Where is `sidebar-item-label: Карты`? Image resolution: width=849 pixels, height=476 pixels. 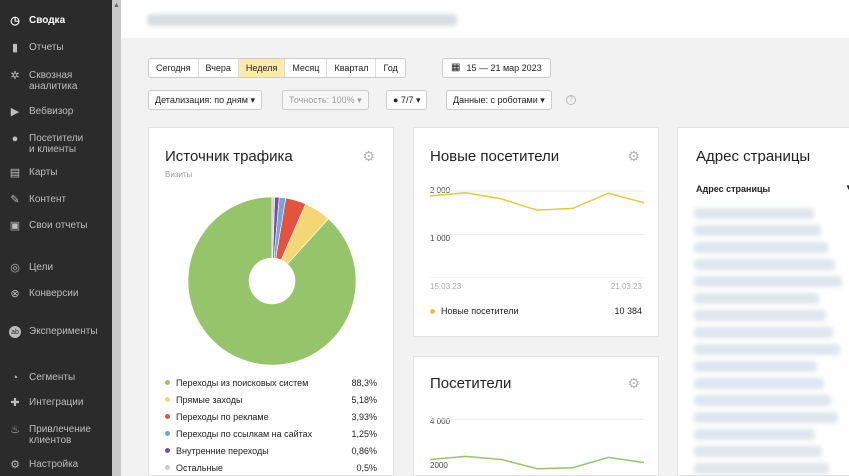
sidebar-item-label: Карты is located at coordinates (43, 172).